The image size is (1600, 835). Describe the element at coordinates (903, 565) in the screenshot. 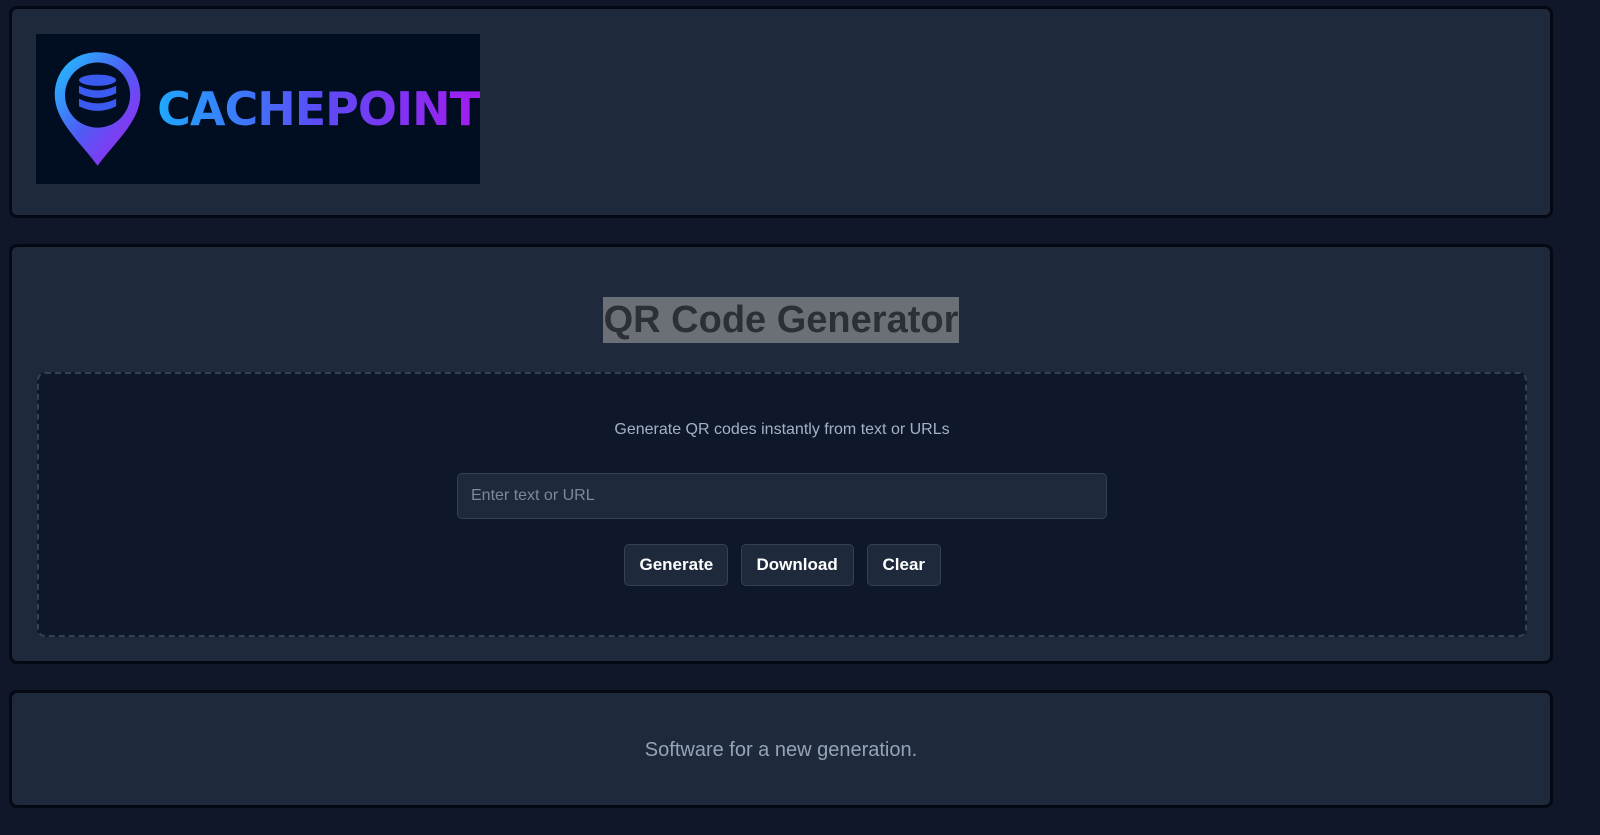

I see `clear-button: Clear` at that location.